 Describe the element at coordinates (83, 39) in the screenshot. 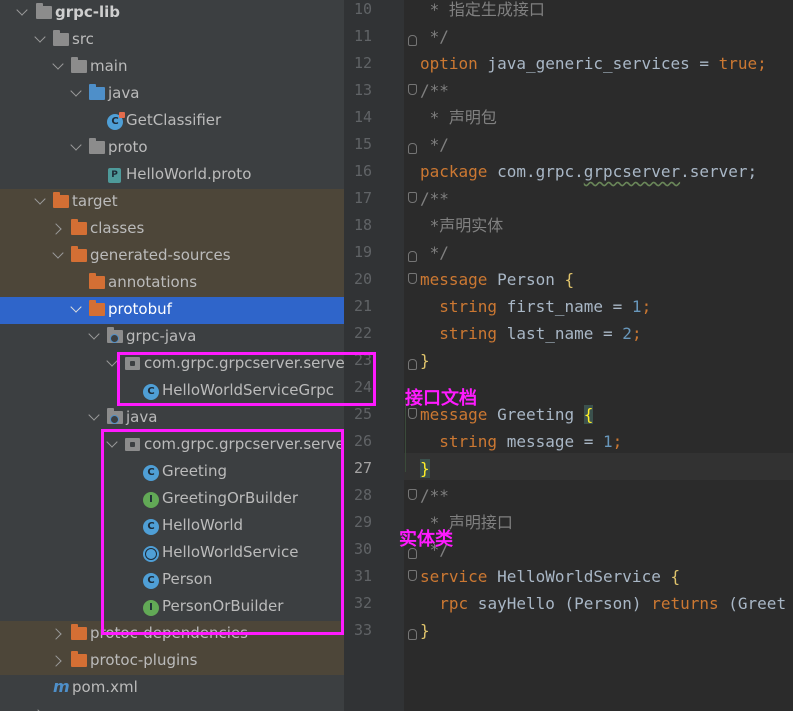

I see `tree-item-label: src` at that location.